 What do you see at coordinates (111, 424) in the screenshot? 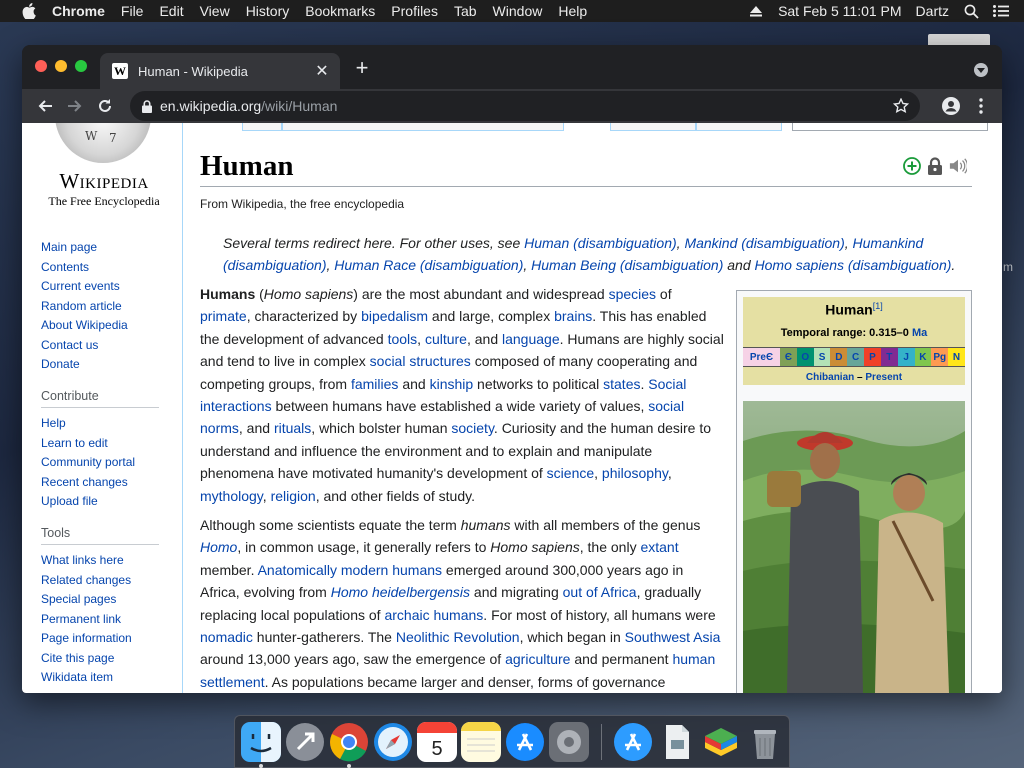
I see `nav-help: Help` at bounding box center [111, 424].